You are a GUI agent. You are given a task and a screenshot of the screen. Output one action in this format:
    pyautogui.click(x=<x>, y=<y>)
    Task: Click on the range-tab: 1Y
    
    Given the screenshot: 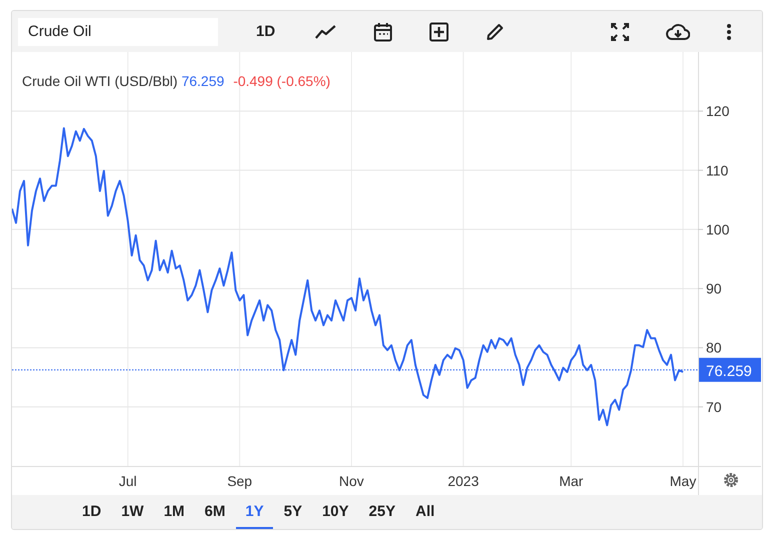 What is the action you would take?
    pyautogui.click(x=254, y=512)
    